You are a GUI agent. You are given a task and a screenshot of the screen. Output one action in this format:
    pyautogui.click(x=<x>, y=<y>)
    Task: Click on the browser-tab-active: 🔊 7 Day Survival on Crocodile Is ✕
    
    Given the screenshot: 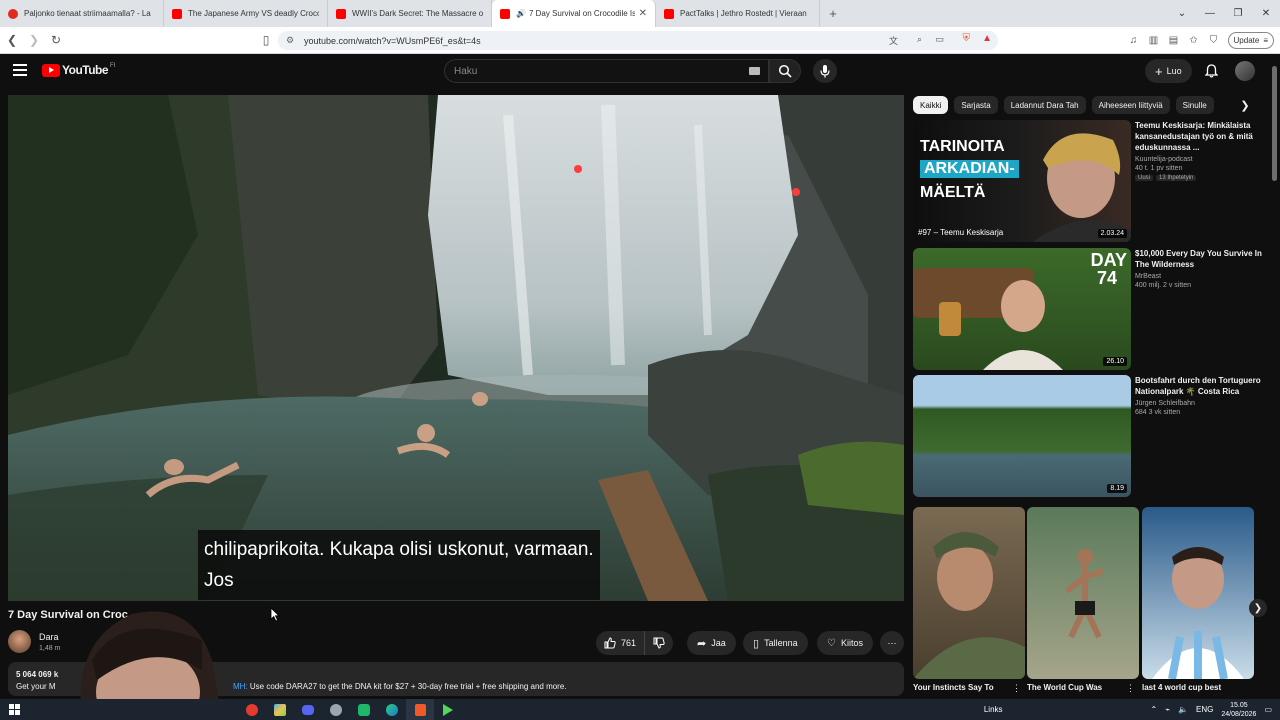 What is the action you would take?
    pyautogui.click(x=574, y=13)
    